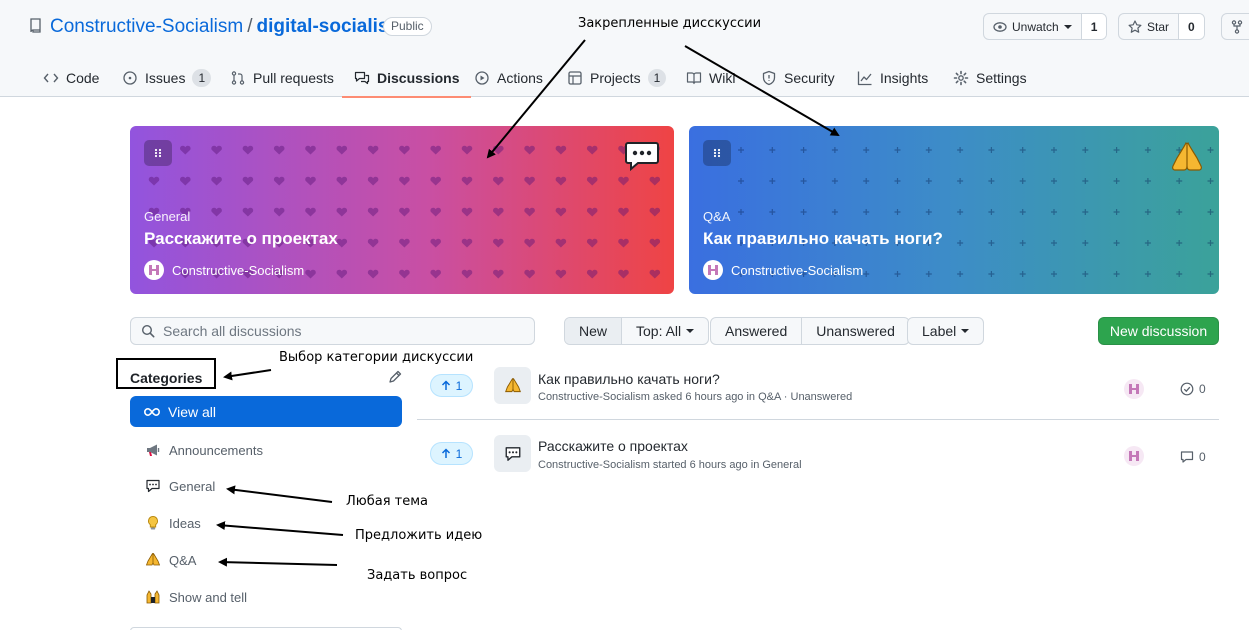 The image size is (1249, 630). What do you see at coordinates (629, 379) in the screenshot?
I see `discussion-title-link: Как правильно качать ноги?` at bounding box center [629, 379].